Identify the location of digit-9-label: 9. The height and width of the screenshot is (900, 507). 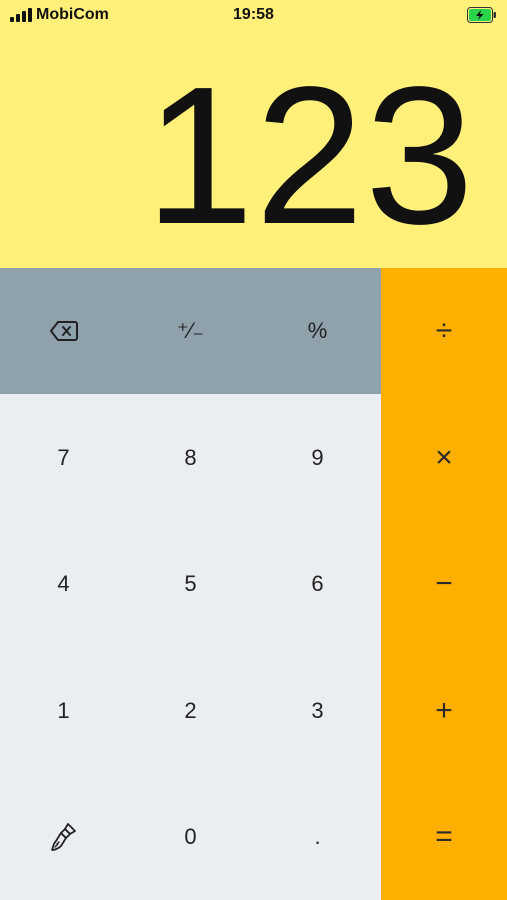
(317, 457).